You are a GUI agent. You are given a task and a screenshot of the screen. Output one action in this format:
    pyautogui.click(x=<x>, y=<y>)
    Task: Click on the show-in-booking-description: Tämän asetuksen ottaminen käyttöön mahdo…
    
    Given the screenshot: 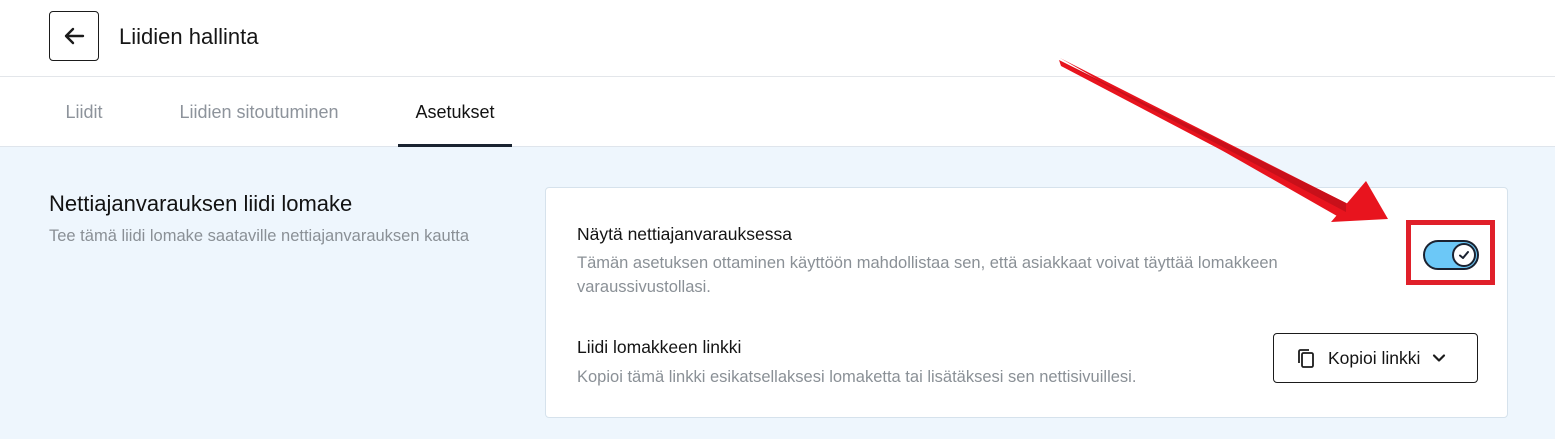 What is the action you would take?
    pyautogui.click(x=927, y=275)
    